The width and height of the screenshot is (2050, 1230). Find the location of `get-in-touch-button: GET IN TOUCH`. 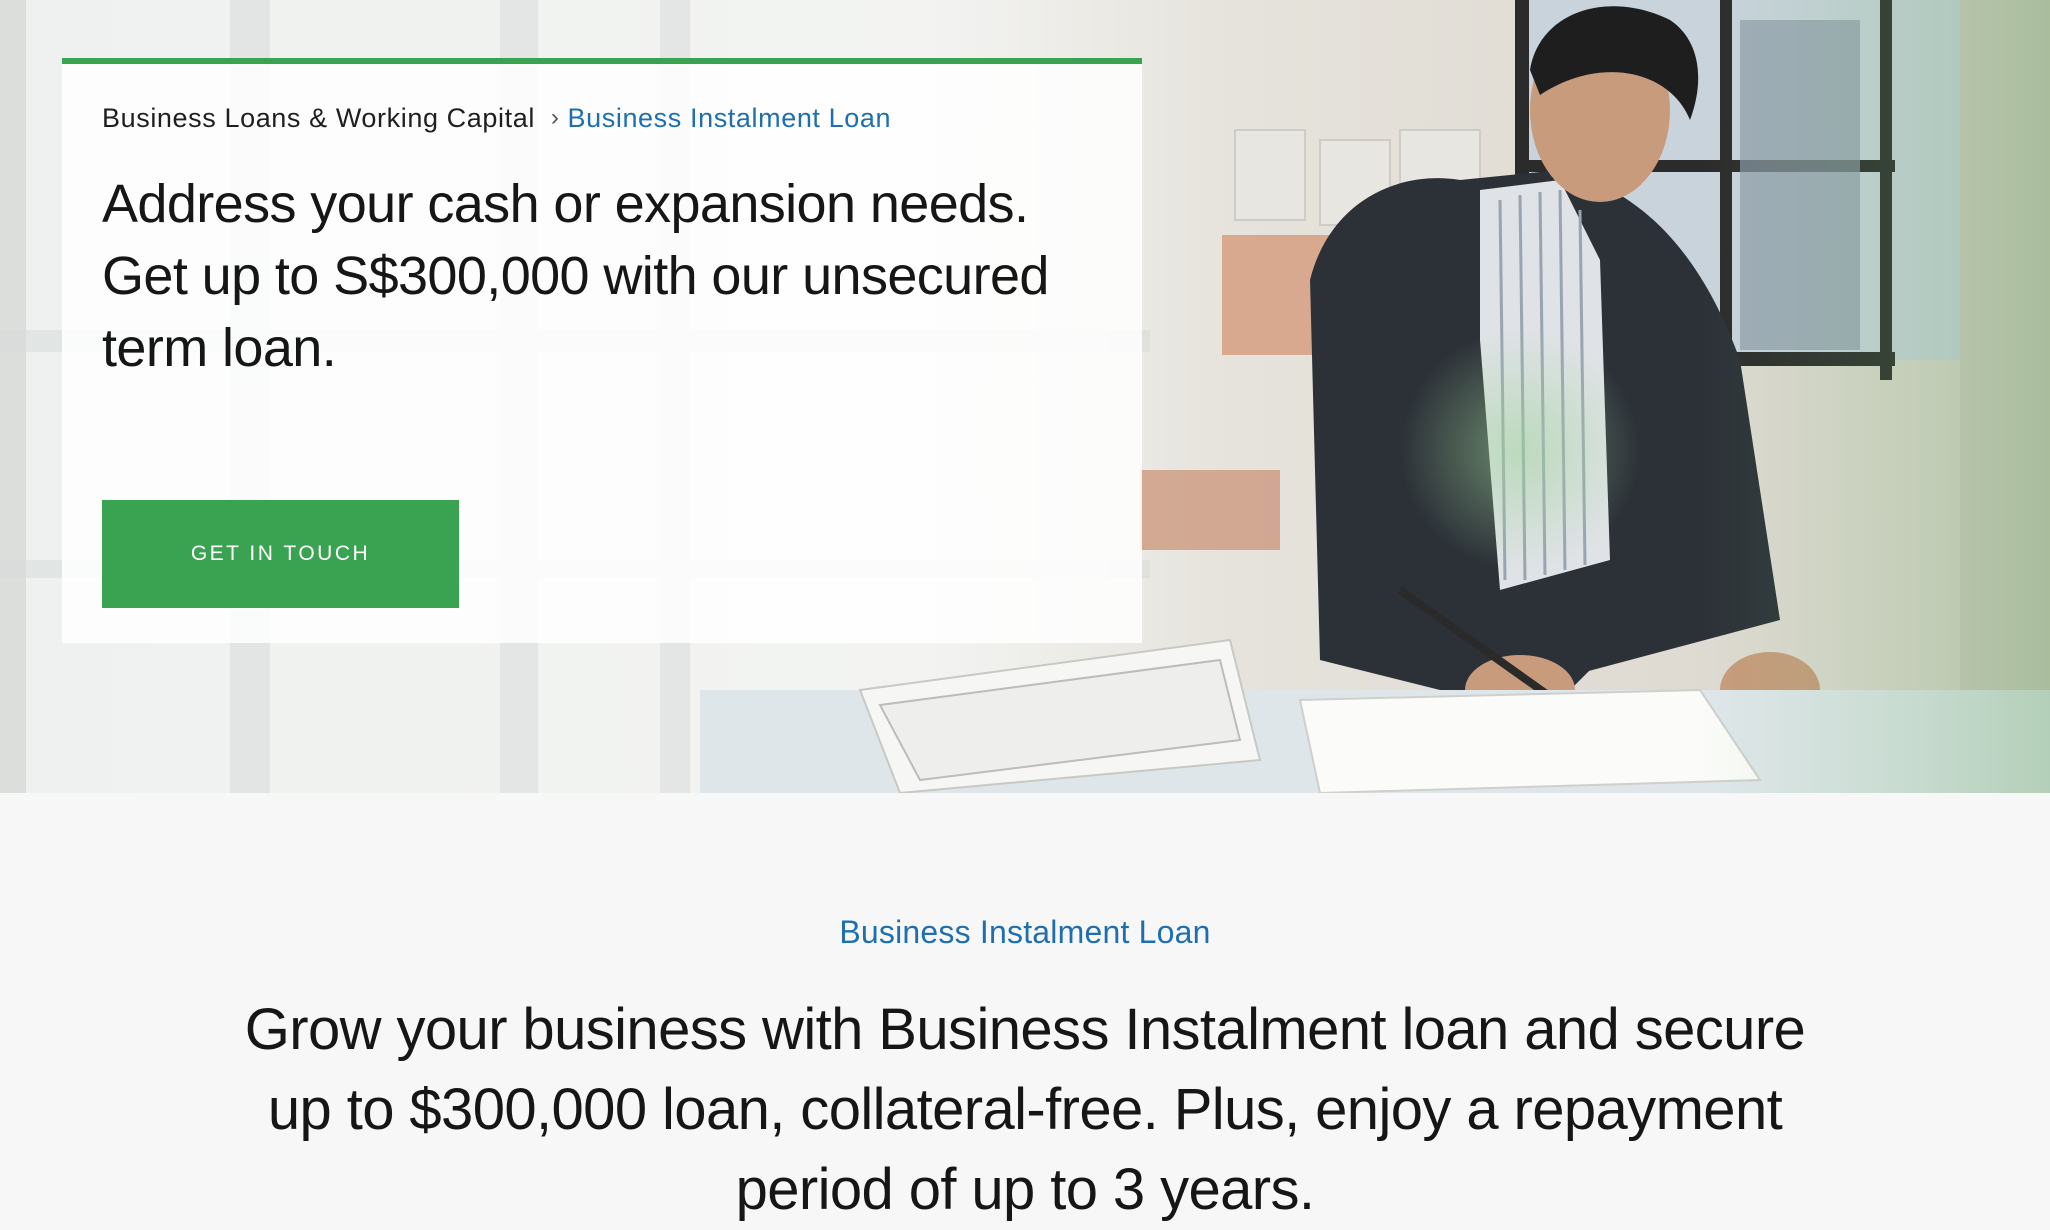

get-in-touch-button: GET IN TOUCH is located at coordinates (280, 554).